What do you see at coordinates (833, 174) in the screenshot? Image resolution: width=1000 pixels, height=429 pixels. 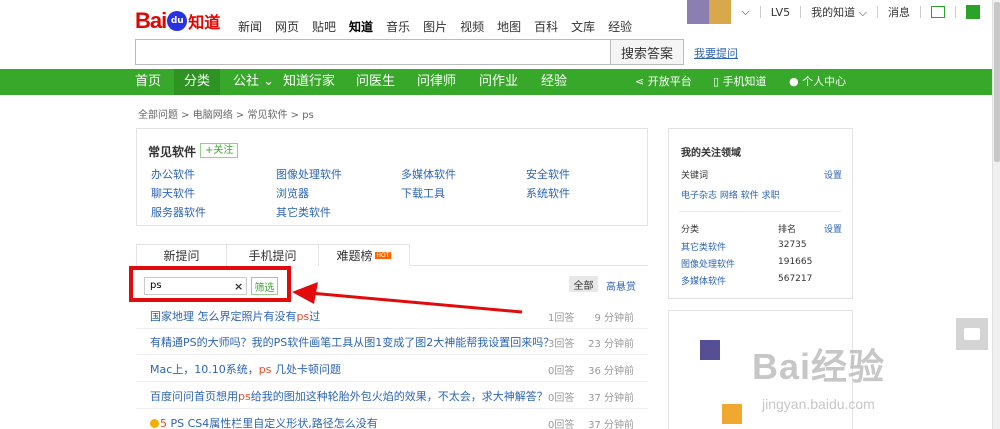 I see `keywords-settings-link: 设置` at bounding box center [833, 174].